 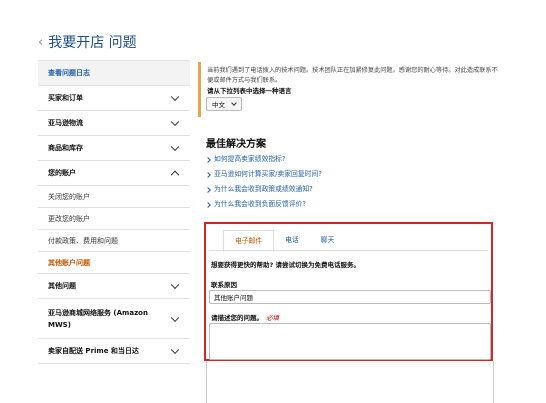 What do you see at coordinates (263, 174) in the screenshot?
I see `solution-link: 亚马逊如何计算买家/卖家回复时间?` at bounding box center [263, 174].